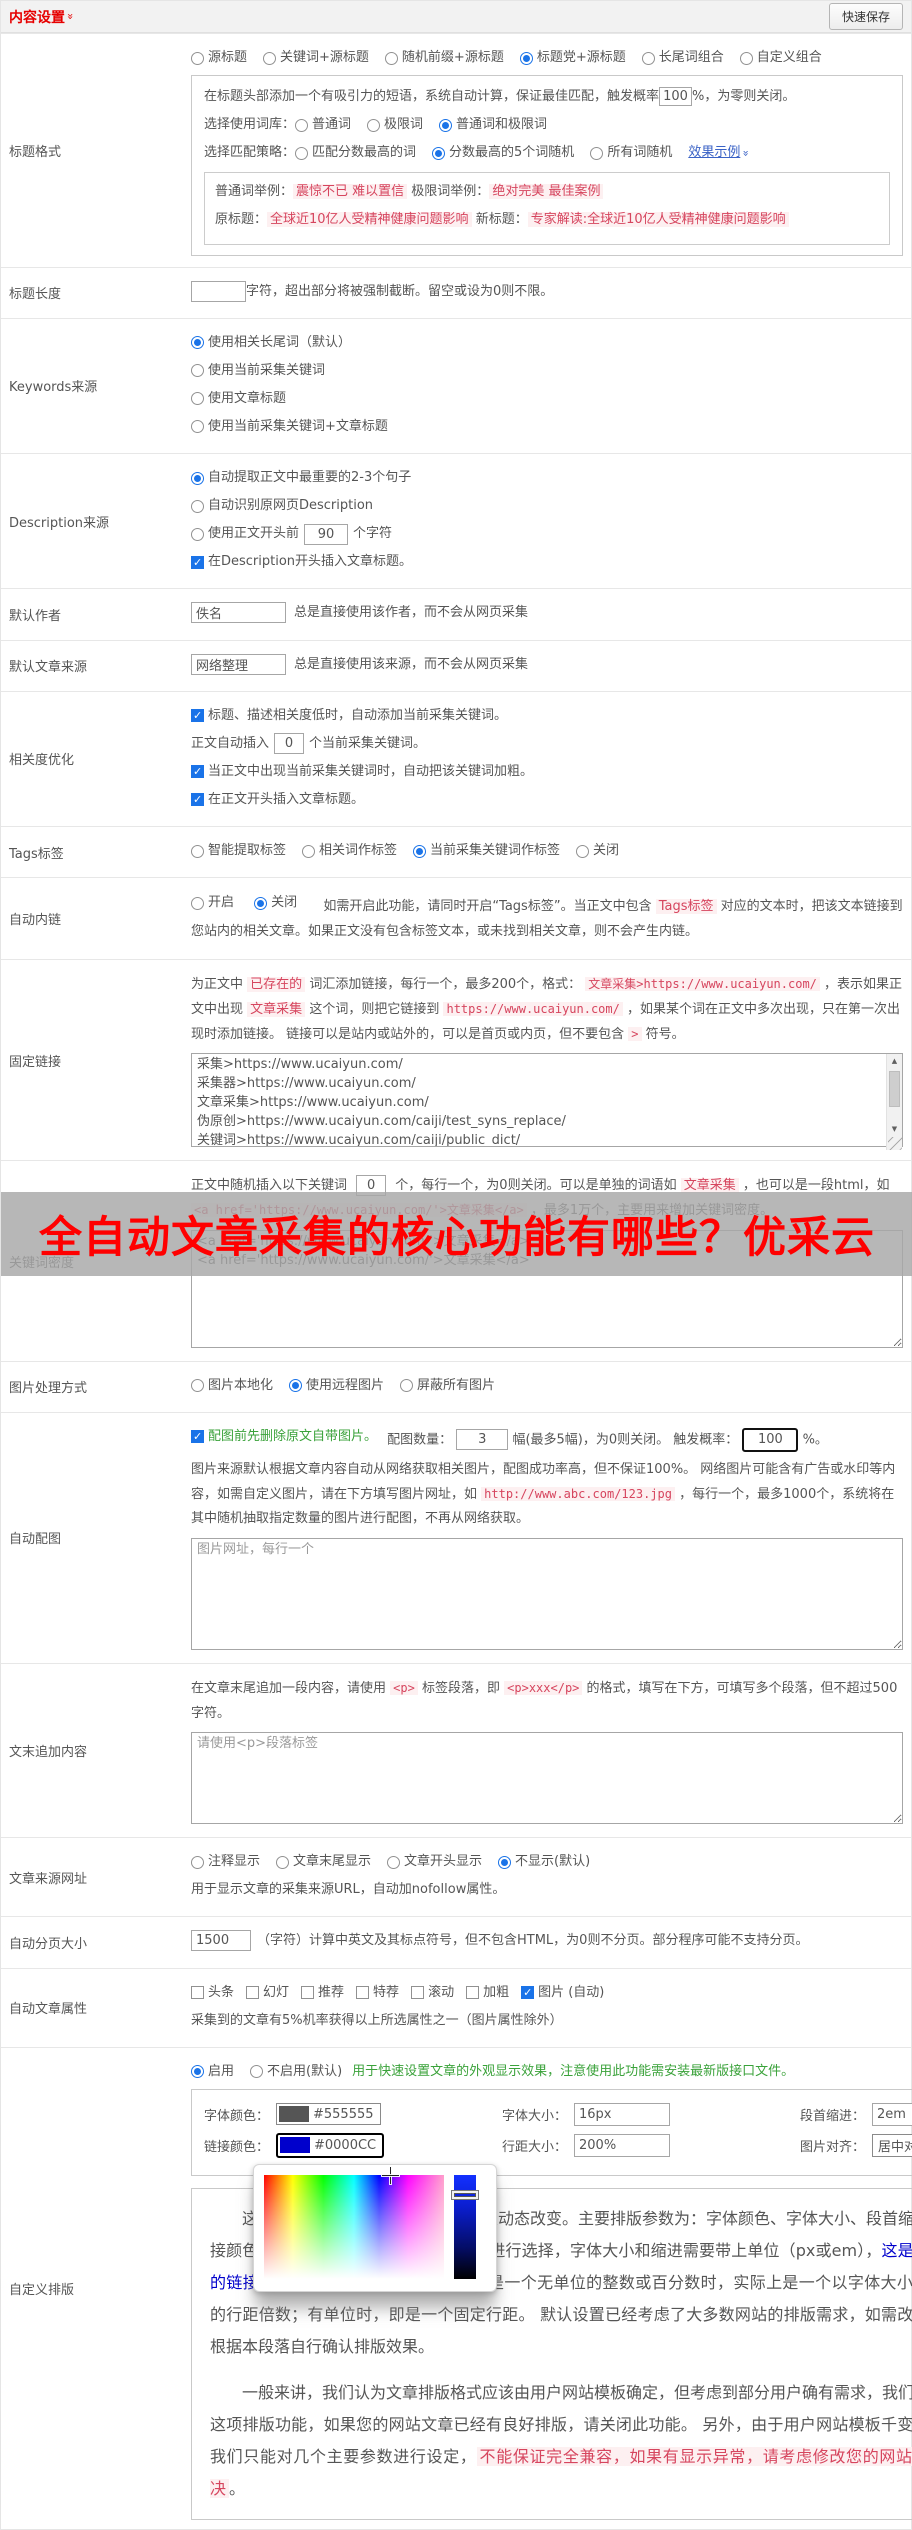  What do you see at coordinates (432, 1993) in the screenshot?
I see `checkbox-scroll: 滚动` at bounding box center [432, 1993].